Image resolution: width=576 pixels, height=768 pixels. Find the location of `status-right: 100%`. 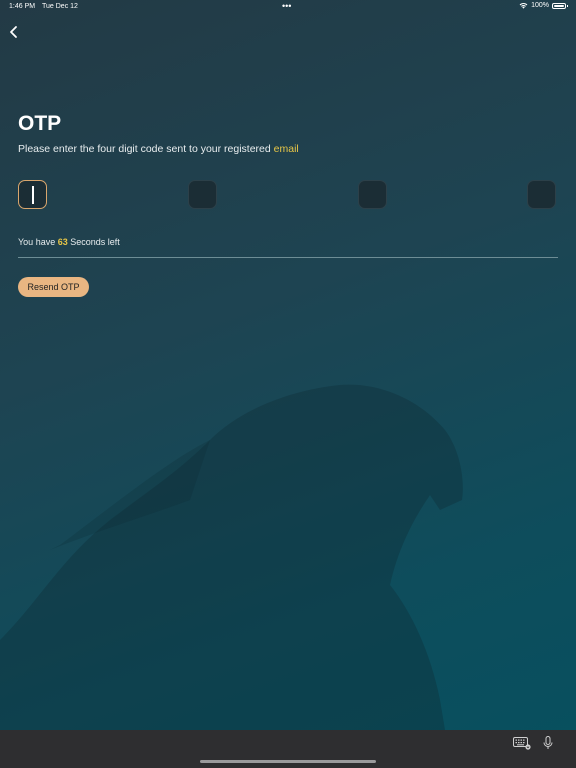

status-right: 100% is located at coordinates (543, 5).